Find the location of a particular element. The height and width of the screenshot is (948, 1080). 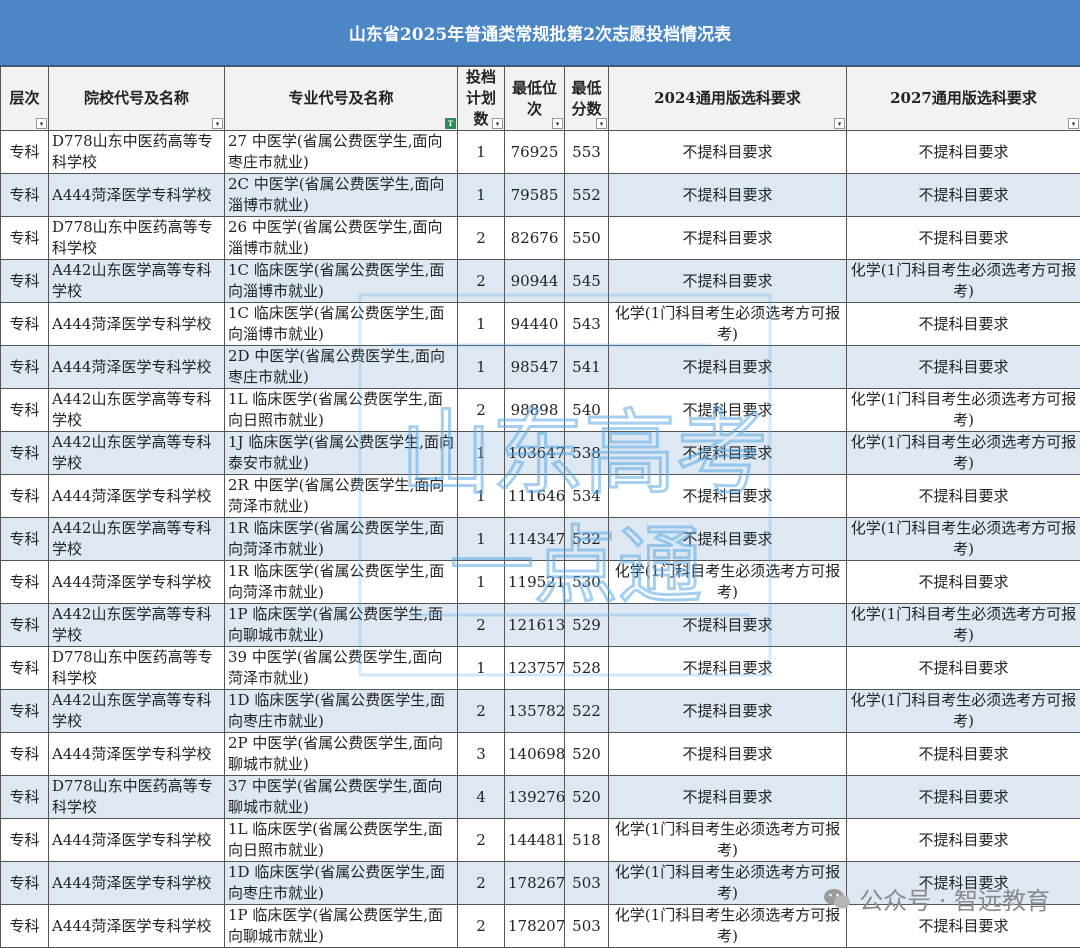

min-rank-cell: 123757 is located at coordinates (535, 668).